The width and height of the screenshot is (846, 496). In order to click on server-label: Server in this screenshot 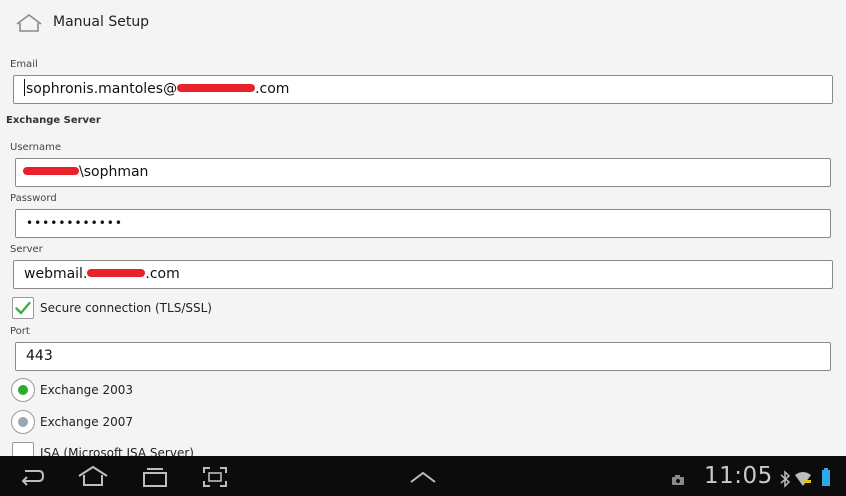, I will do `click(26, 249)`.